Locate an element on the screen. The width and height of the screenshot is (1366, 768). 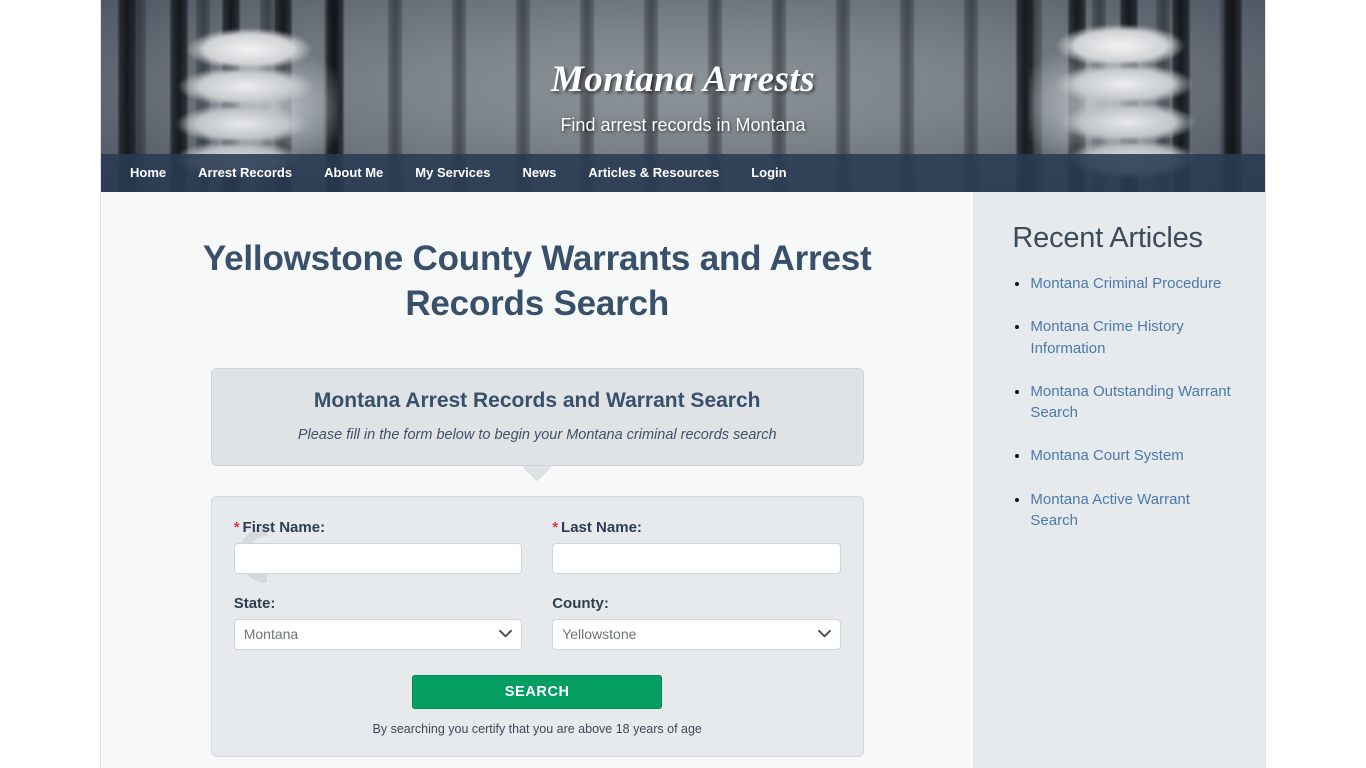
sidebar-article-link-criminal-procedure: Montana Criminal Procedure is located at coordinates (1125, 283).